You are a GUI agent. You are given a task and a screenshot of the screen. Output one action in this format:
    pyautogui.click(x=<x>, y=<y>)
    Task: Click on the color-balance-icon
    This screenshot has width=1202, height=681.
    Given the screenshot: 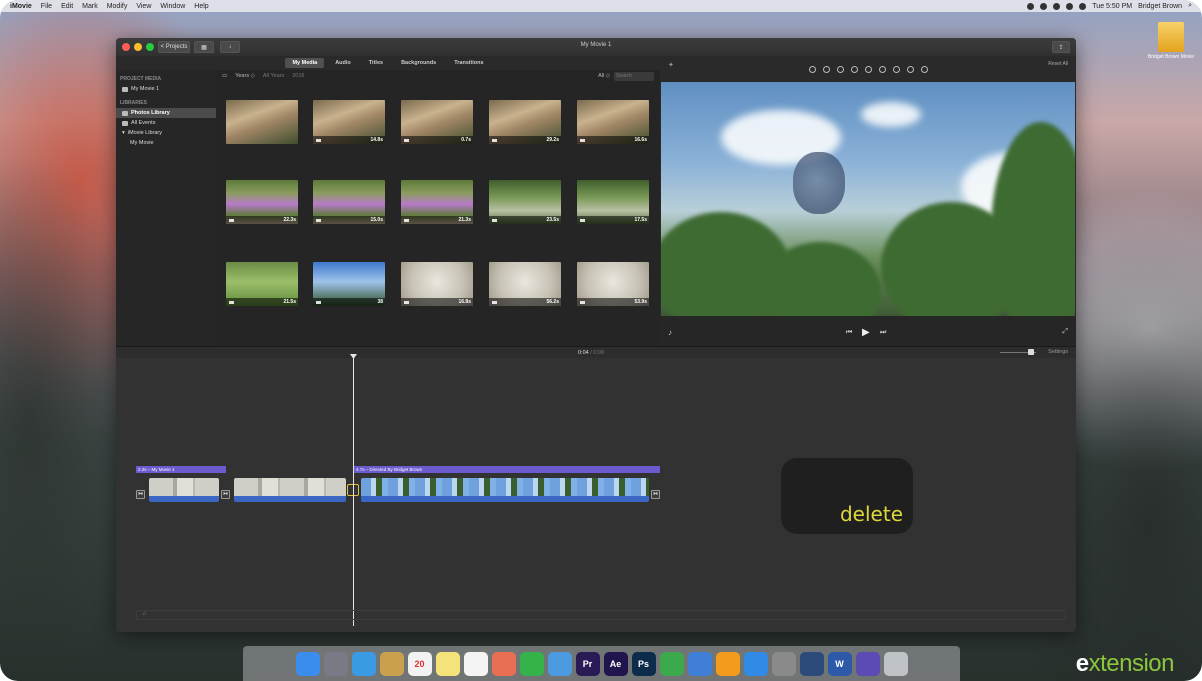 What is the action you would take?
    pyautogui.click(x=812, y=69)
    